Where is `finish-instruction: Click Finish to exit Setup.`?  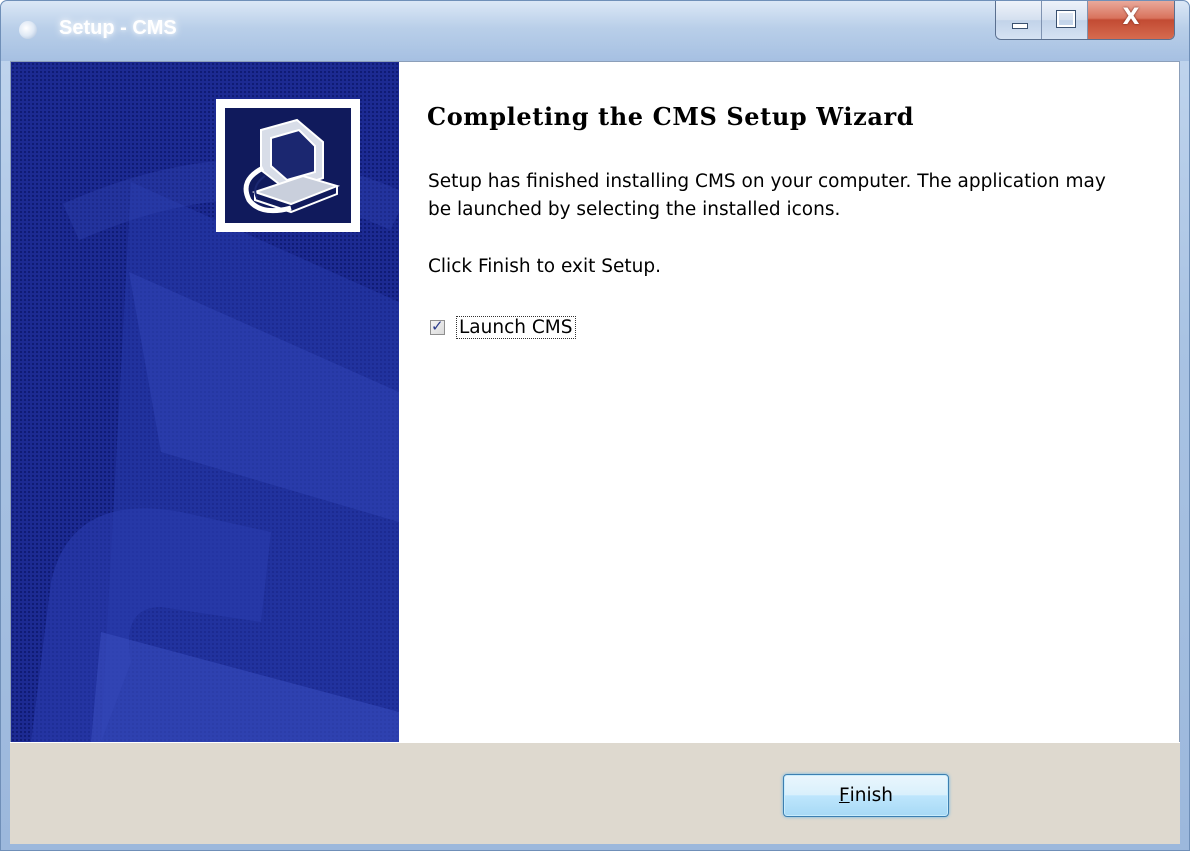 finish-instruction: Click Finish to exit Setup. is located at coordinates (544, 266).